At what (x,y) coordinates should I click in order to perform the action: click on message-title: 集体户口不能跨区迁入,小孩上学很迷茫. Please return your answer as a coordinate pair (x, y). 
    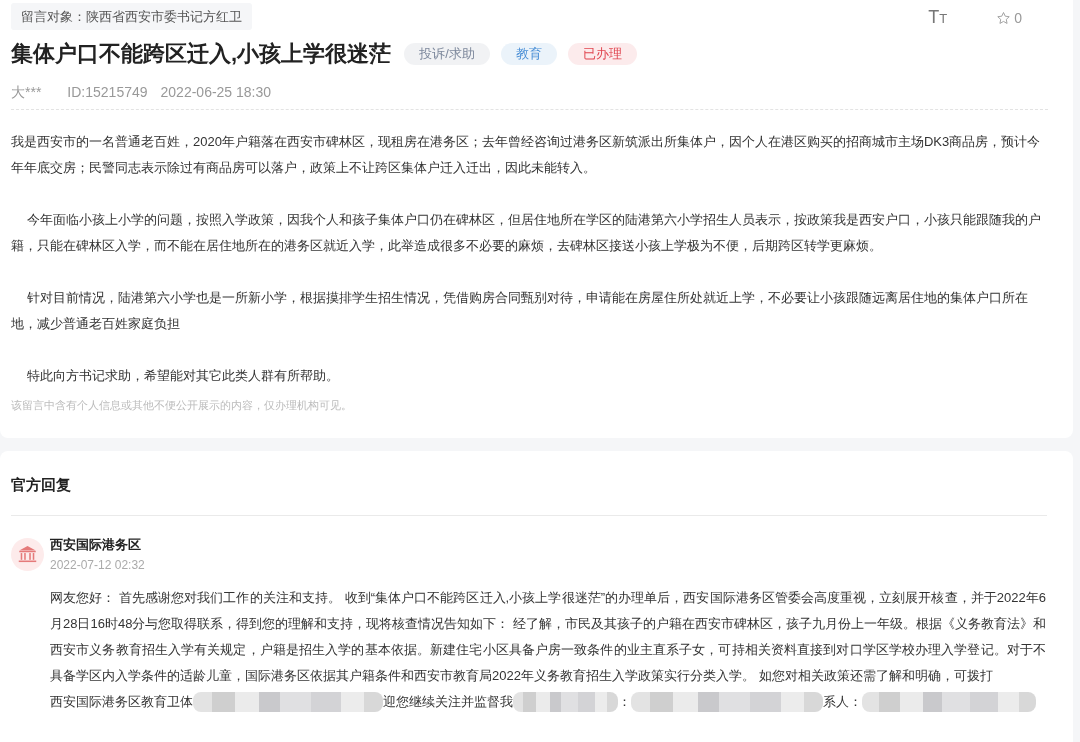
    Looking at the image, I should click on (201, 54).